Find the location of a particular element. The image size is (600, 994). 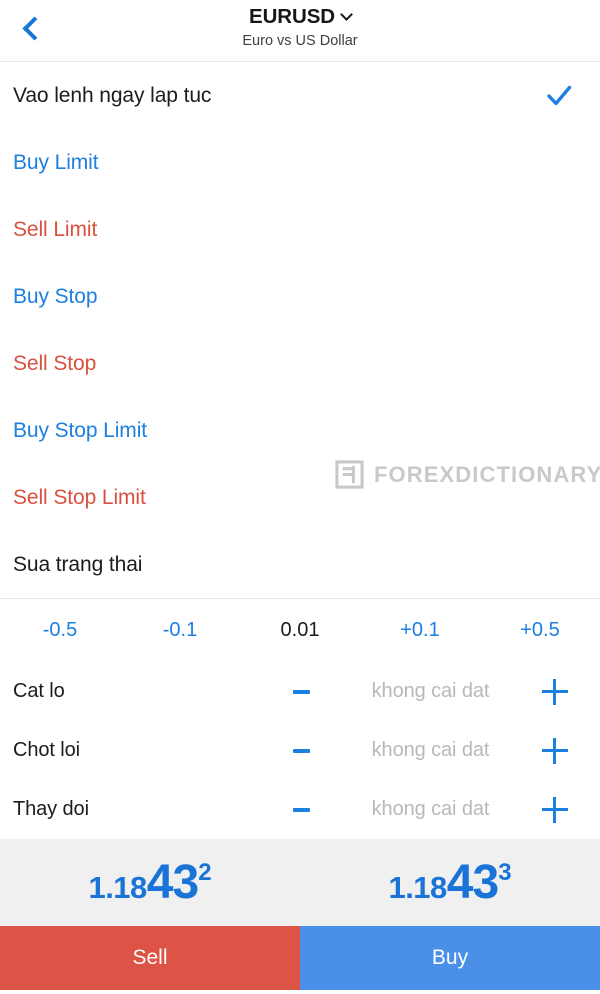

check-icon is located at coordinates (559, 96).